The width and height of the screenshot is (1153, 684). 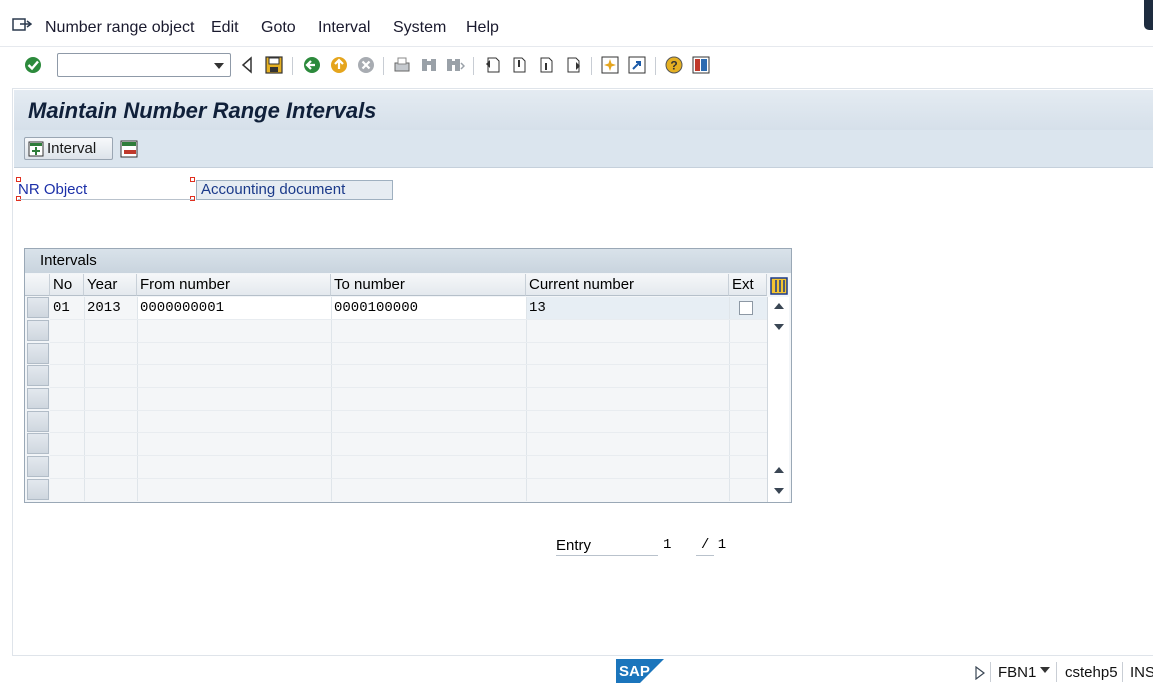 What do you see at coordinates (610, 65) in the screenshot?
I see `new-session-icon` at bounding box center [610, 65].